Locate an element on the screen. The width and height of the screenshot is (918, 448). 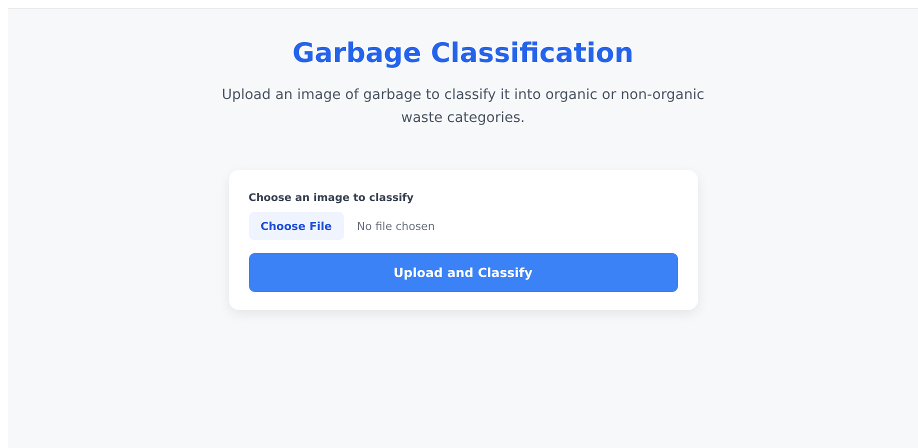
file-status: No file chosen is located at coordinates (395, 226).